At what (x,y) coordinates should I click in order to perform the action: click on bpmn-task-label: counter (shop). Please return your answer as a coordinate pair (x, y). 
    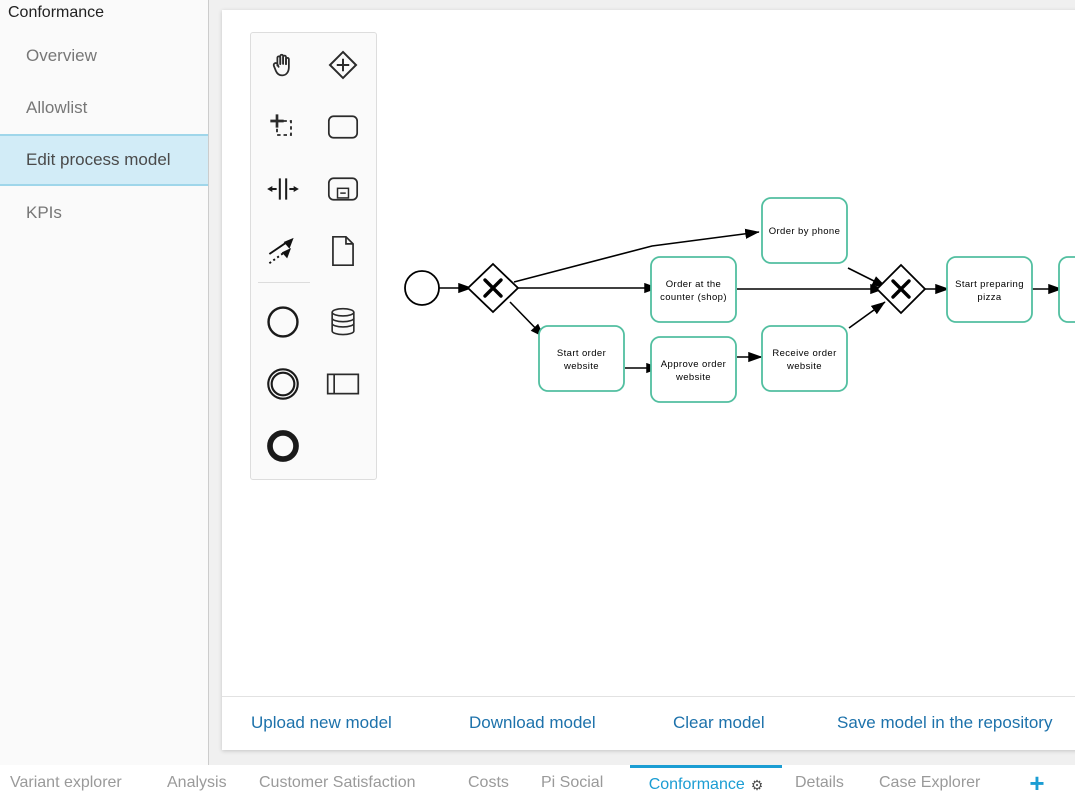
    Looking at the image, I should click on (693, 297).